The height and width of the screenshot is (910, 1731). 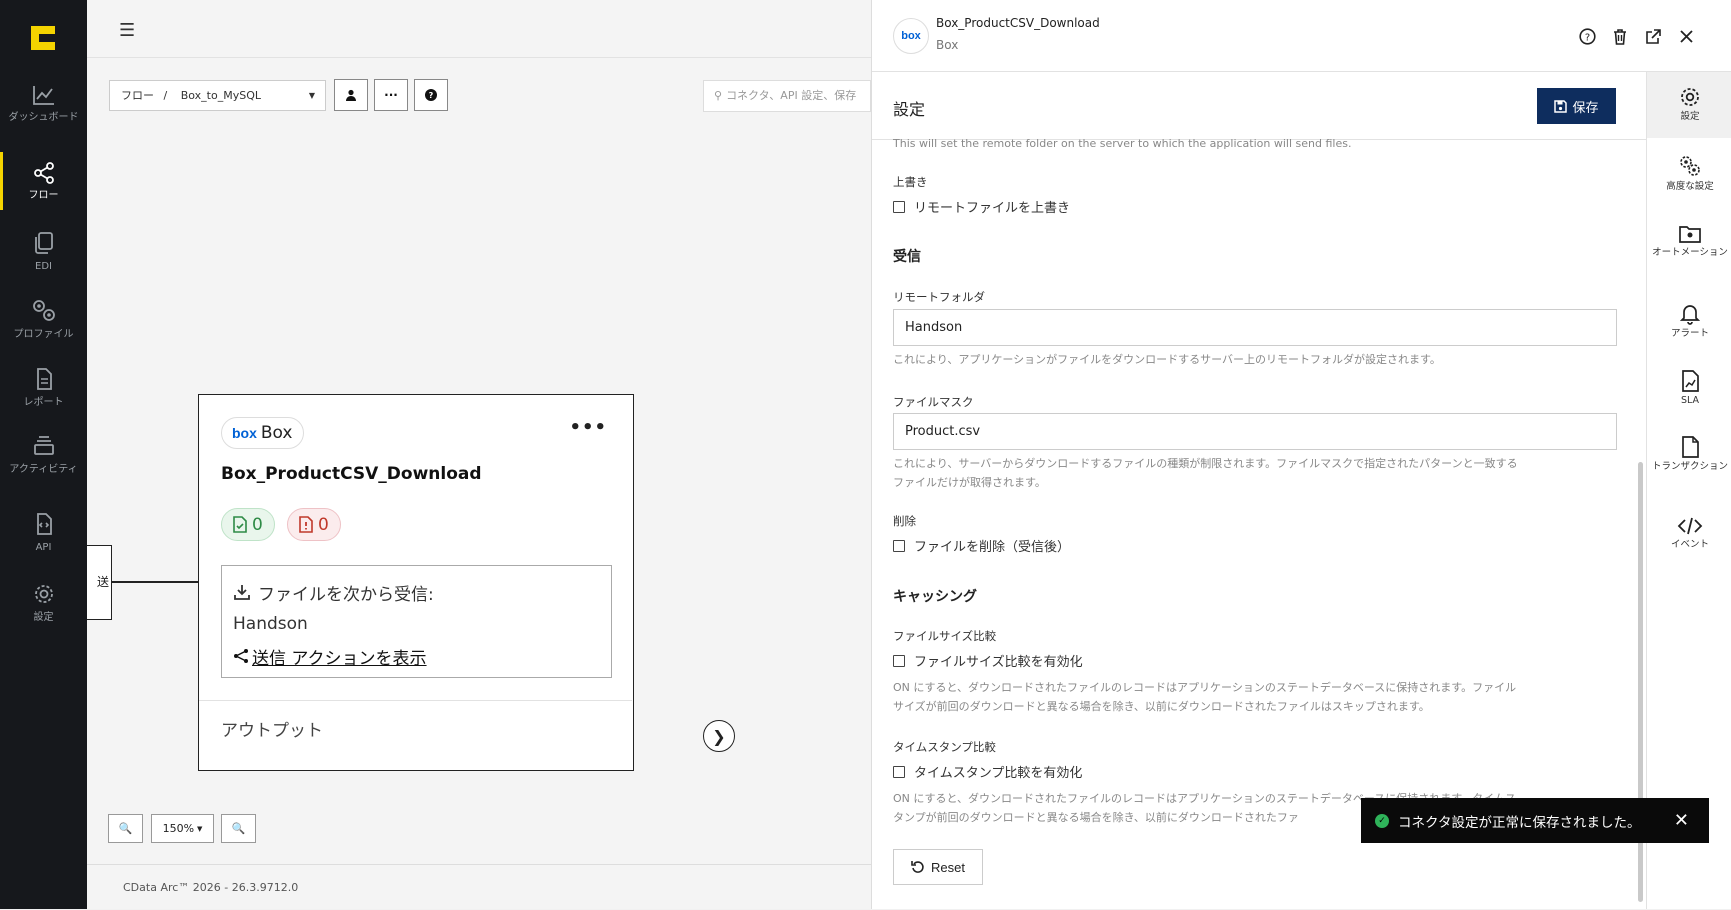 I want to click on side-tab-label: 高度な設定, so click(x=1690, y=186).